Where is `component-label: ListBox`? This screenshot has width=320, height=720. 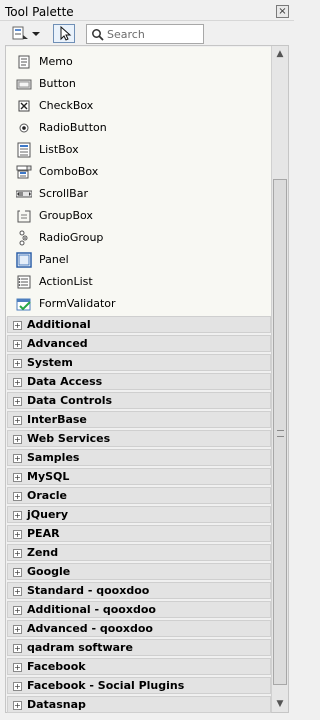 component-label: ListBox is located at coordinates (59, 149).